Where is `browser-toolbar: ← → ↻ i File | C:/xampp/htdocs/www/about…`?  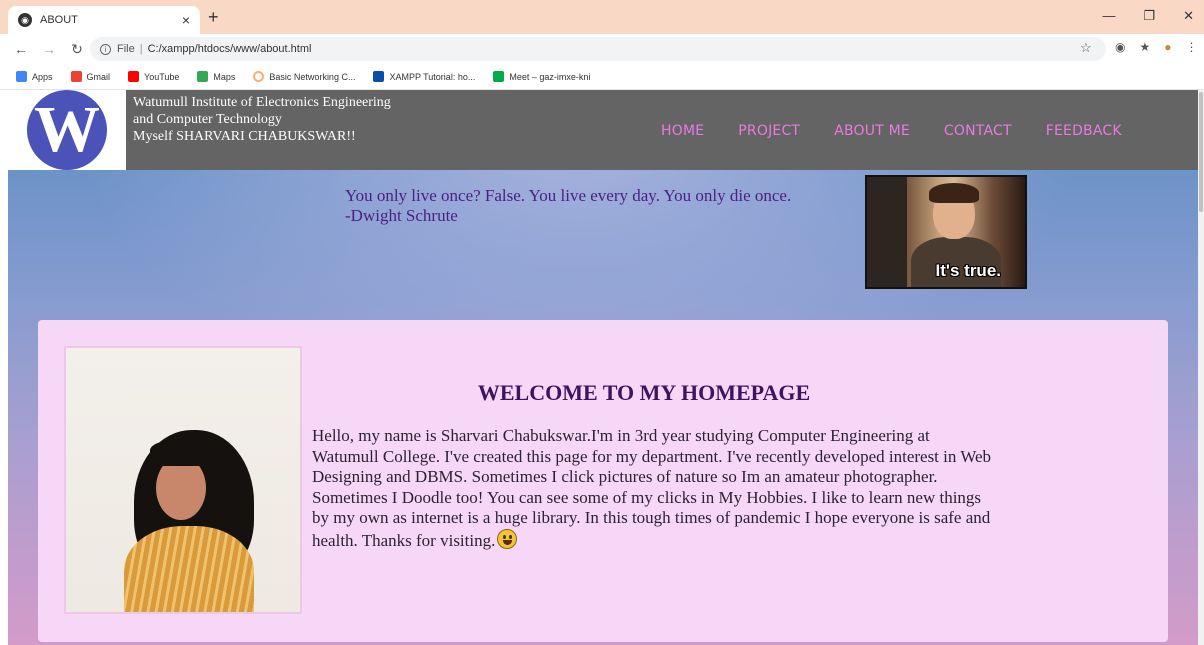
browser-toolbar: ← → ↻ i File | C:/xampp/htdocs/www/about… is located at coordinates (602, 49).